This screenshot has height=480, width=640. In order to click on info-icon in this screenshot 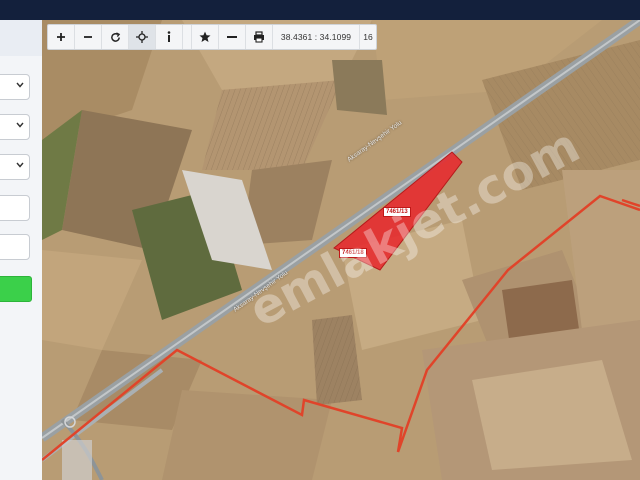, I will do `click(169, 36)`.